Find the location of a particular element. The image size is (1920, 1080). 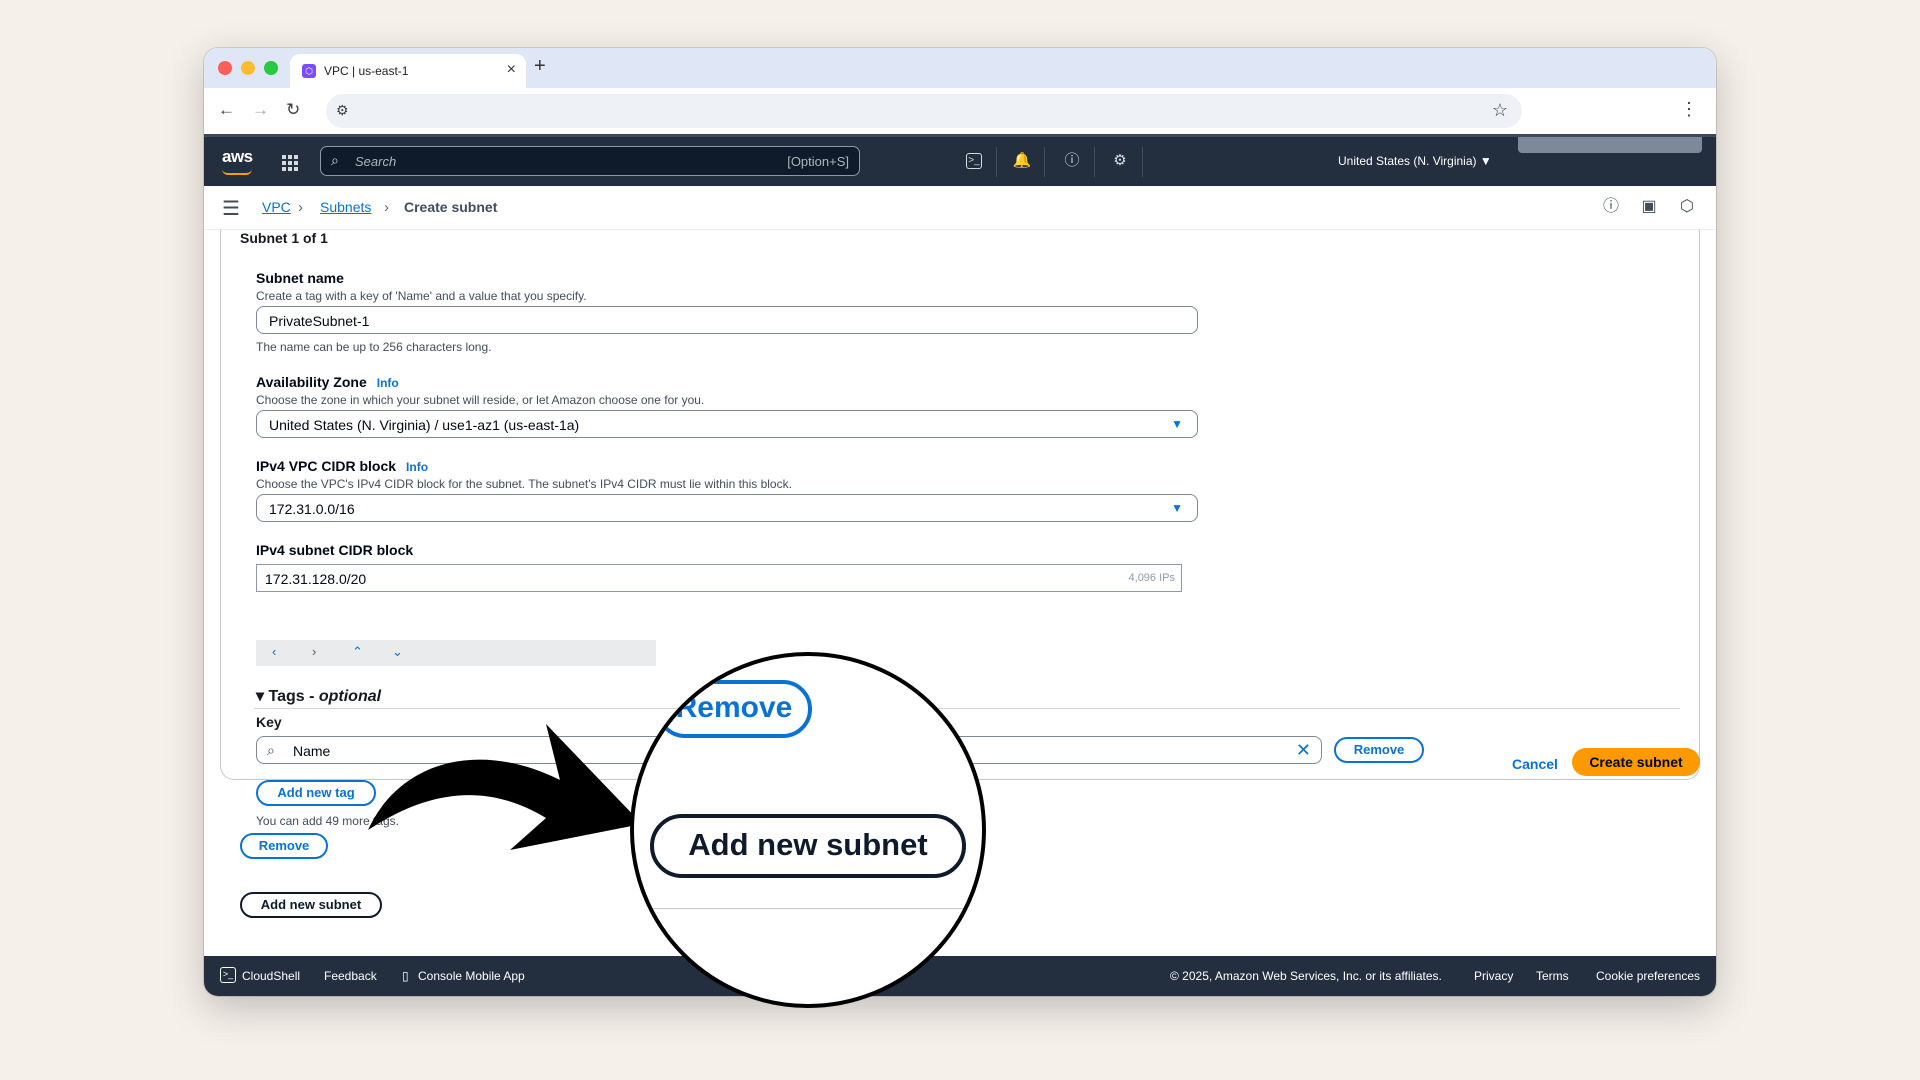

vpc-favicon-icon: ⬡ is located at coordinates (309, 71).